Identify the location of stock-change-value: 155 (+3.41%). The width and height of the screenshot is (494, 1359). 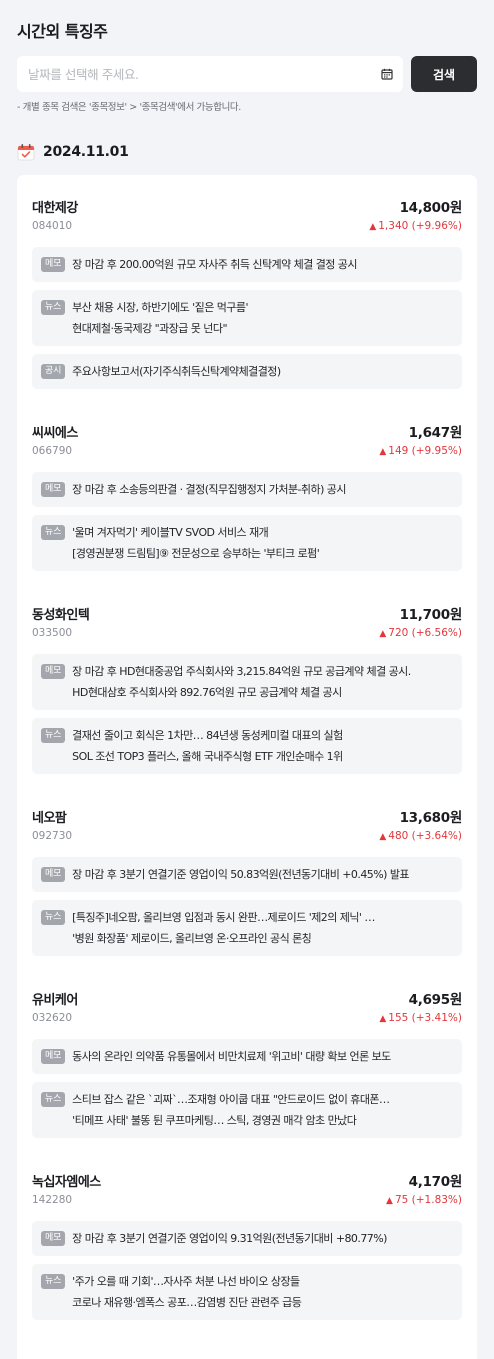
(425, 1018).